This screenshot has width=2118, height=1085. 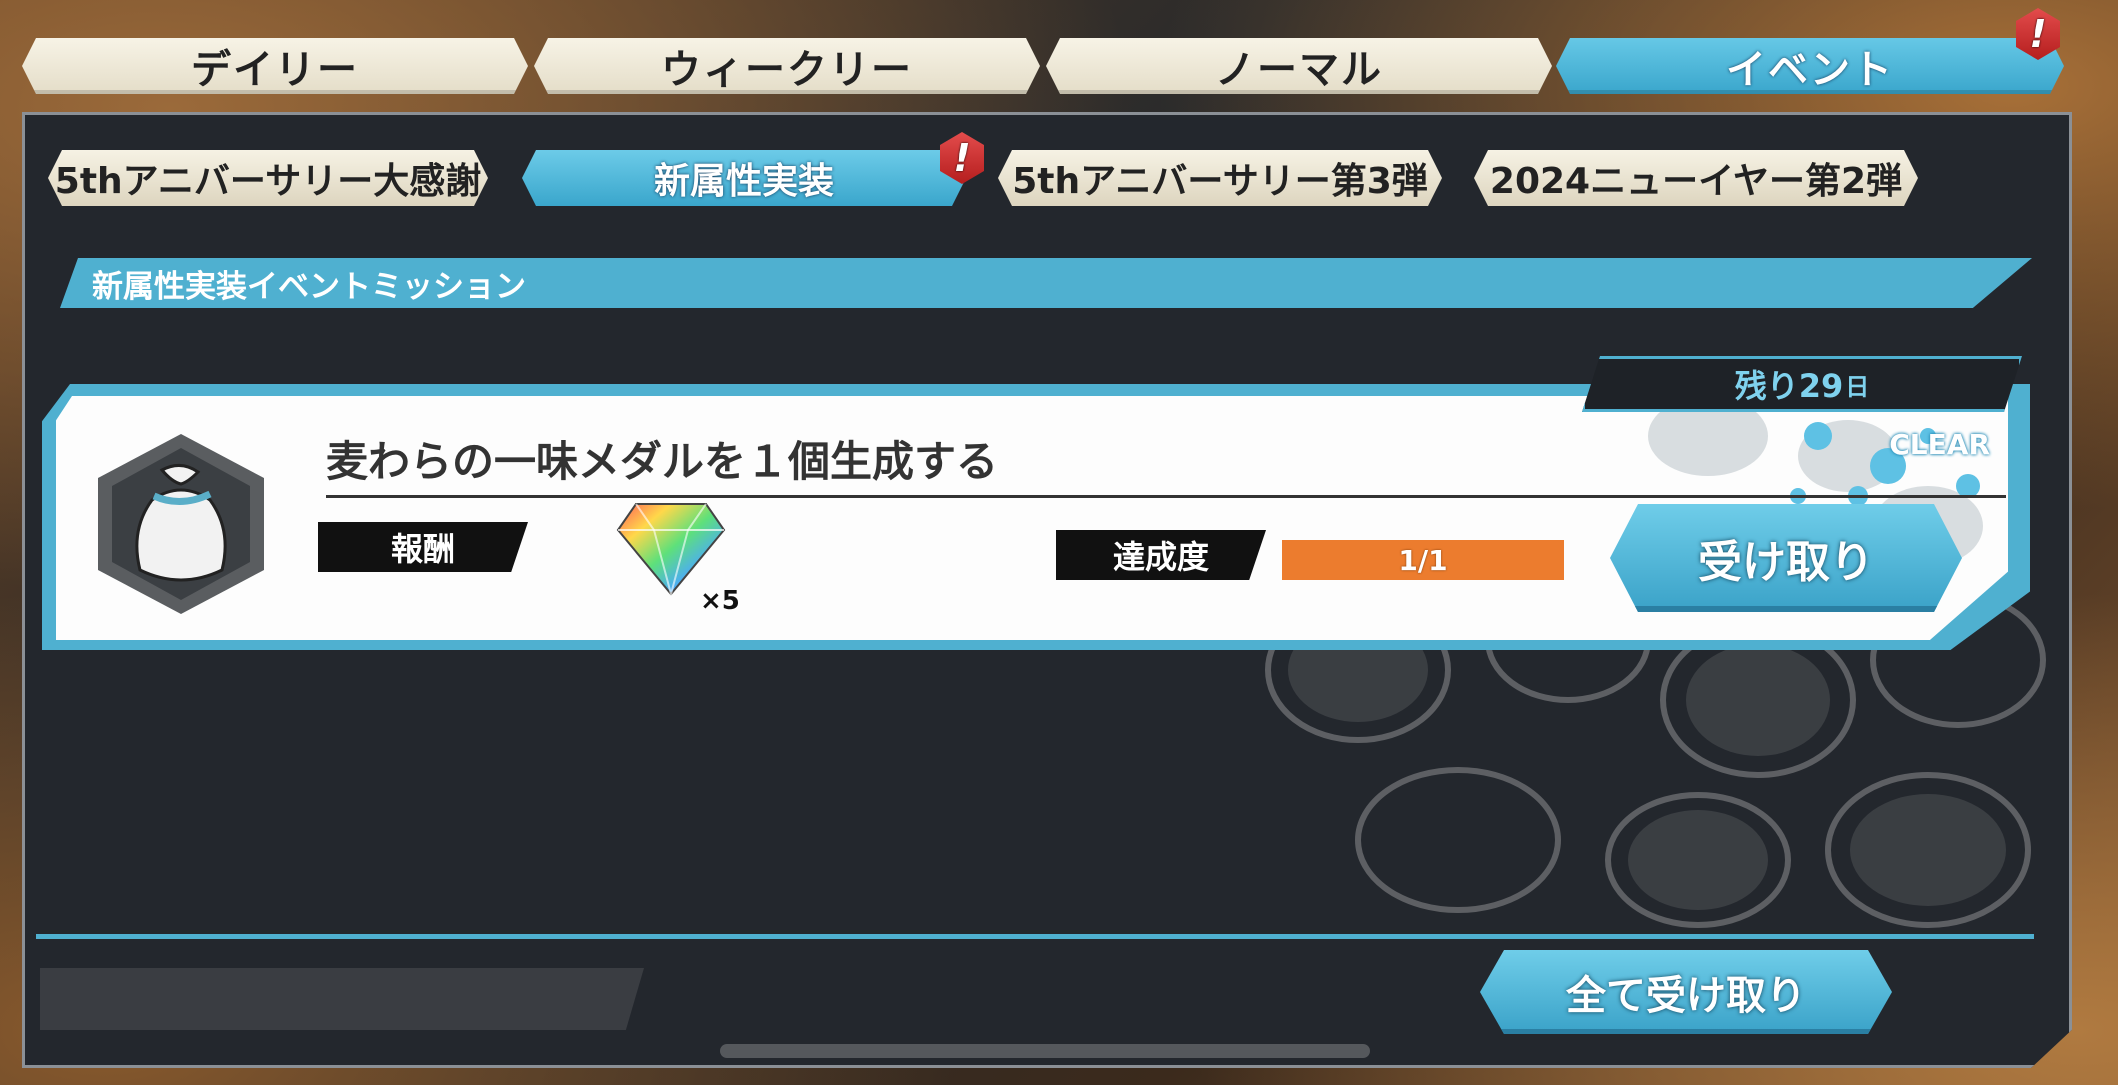 What do you see at coordinates (342, 999) in the screenshot?
I see `info-box` at bounding box center [342, 999].